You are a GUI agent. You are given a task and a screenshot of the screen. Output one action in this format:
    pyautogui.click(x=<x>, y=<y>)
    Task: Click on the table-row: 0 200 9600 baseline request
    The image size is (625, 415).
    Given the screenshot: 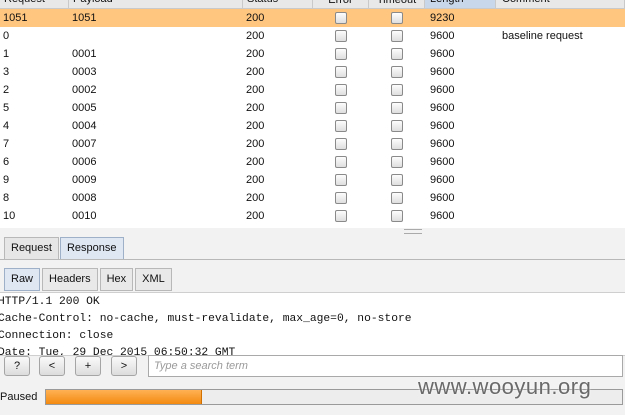 What is the action you would take?
    pyautogui.click(x=312, y=36)
    